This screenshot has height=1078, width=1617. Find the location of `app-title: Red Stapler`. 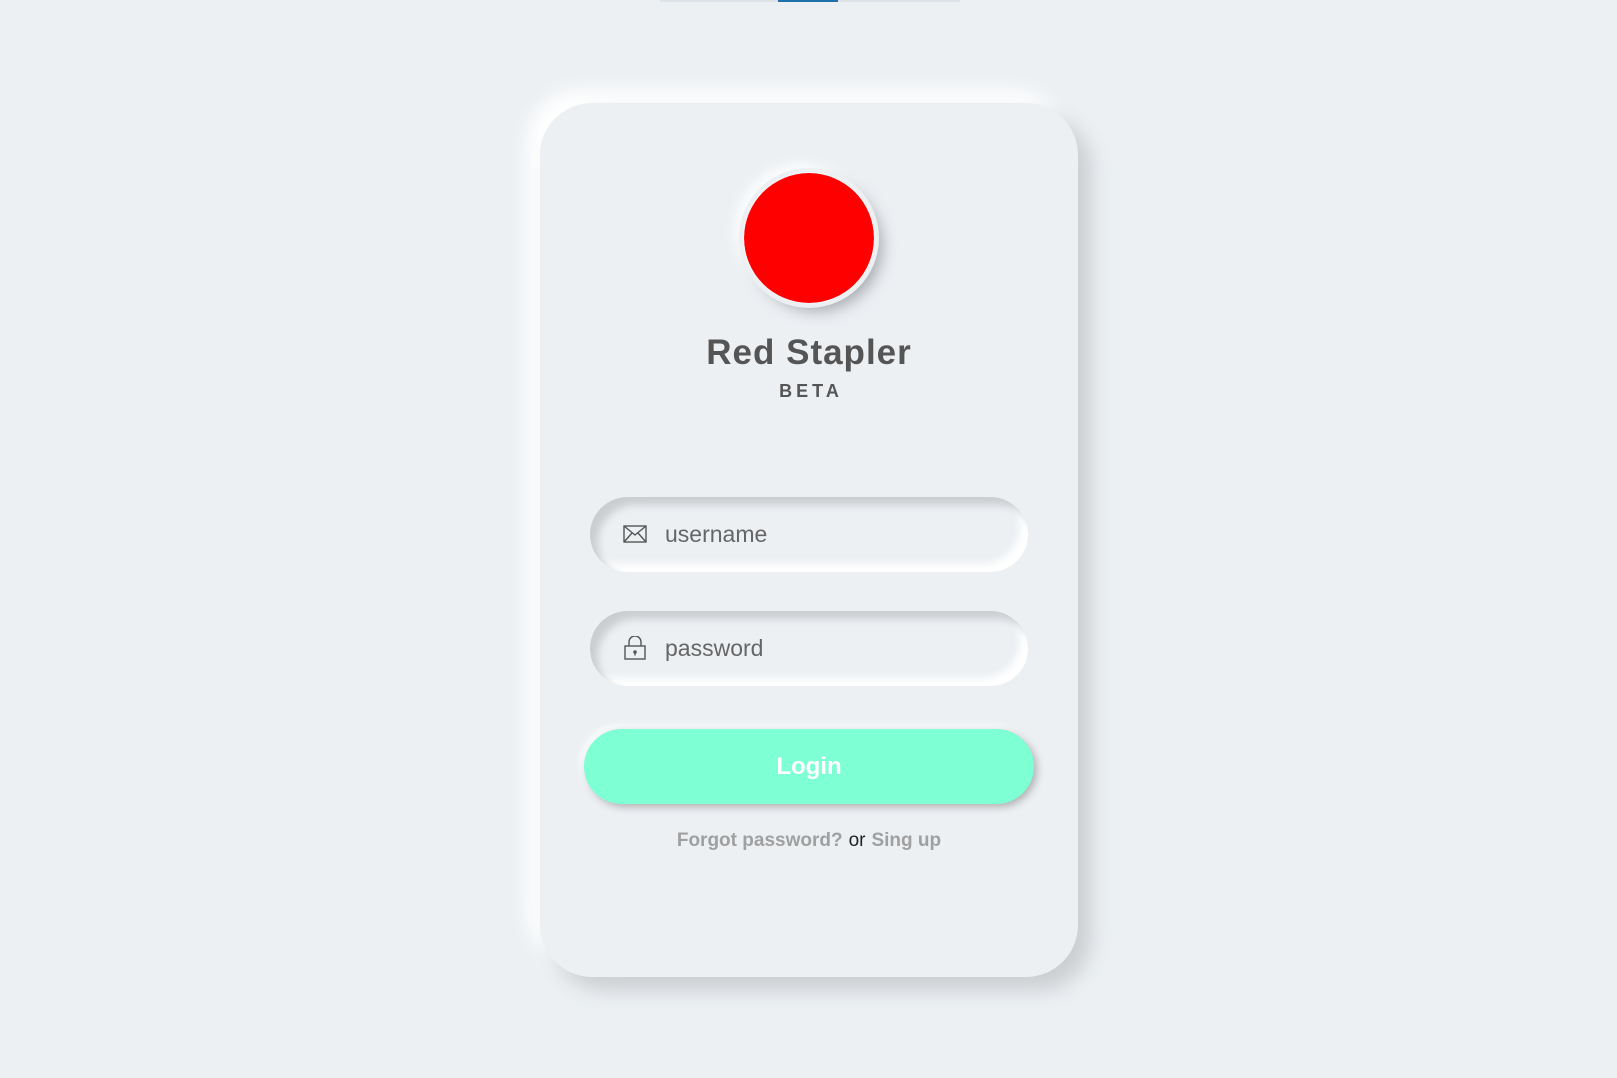

app-title: Red Stapler is located at coordinates (809, 352).